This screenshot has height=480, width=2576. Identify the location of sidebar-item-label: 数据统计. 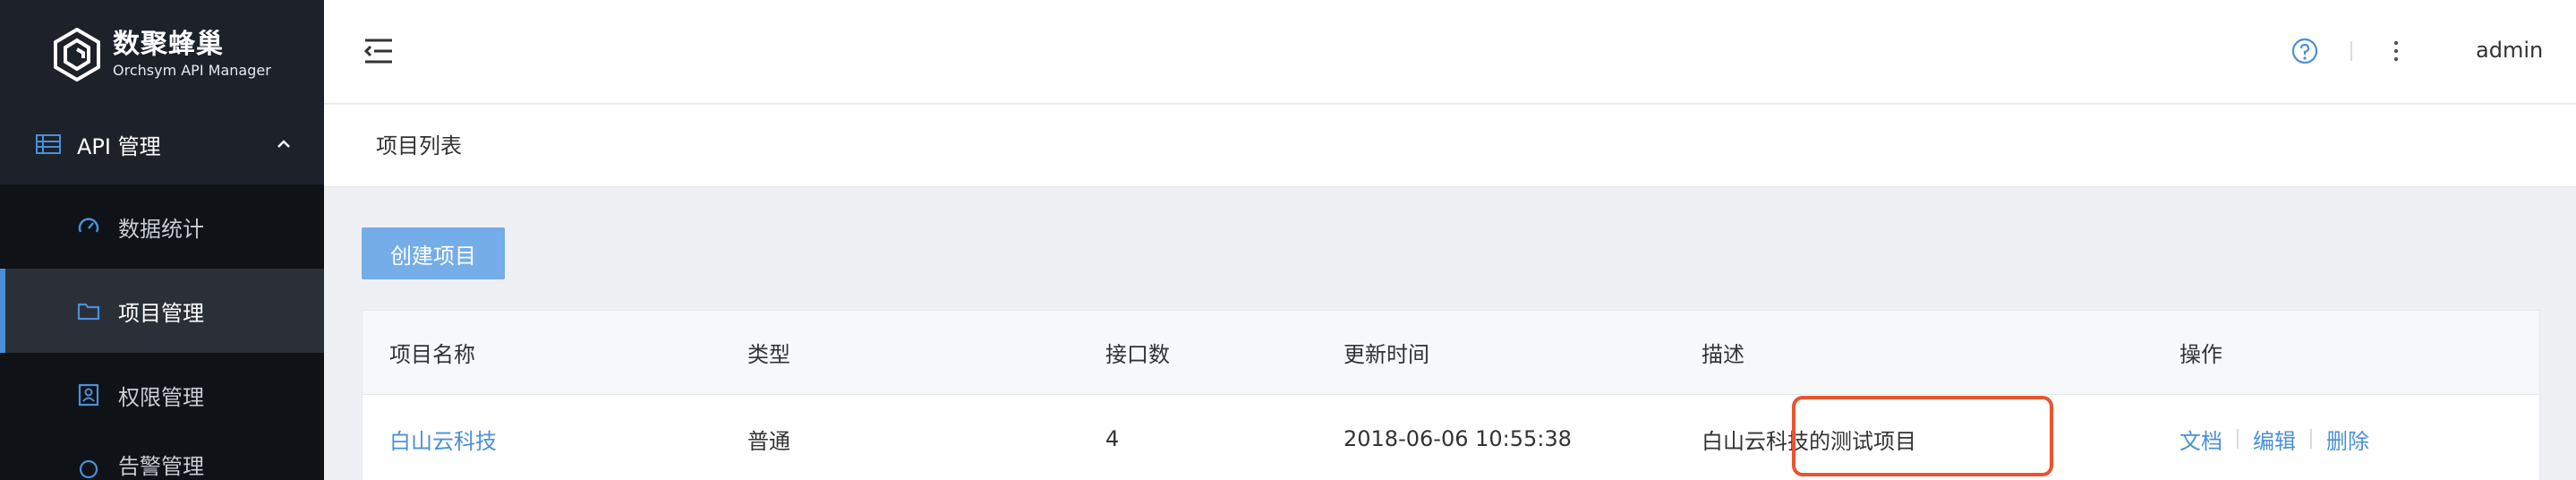
(161, 229).